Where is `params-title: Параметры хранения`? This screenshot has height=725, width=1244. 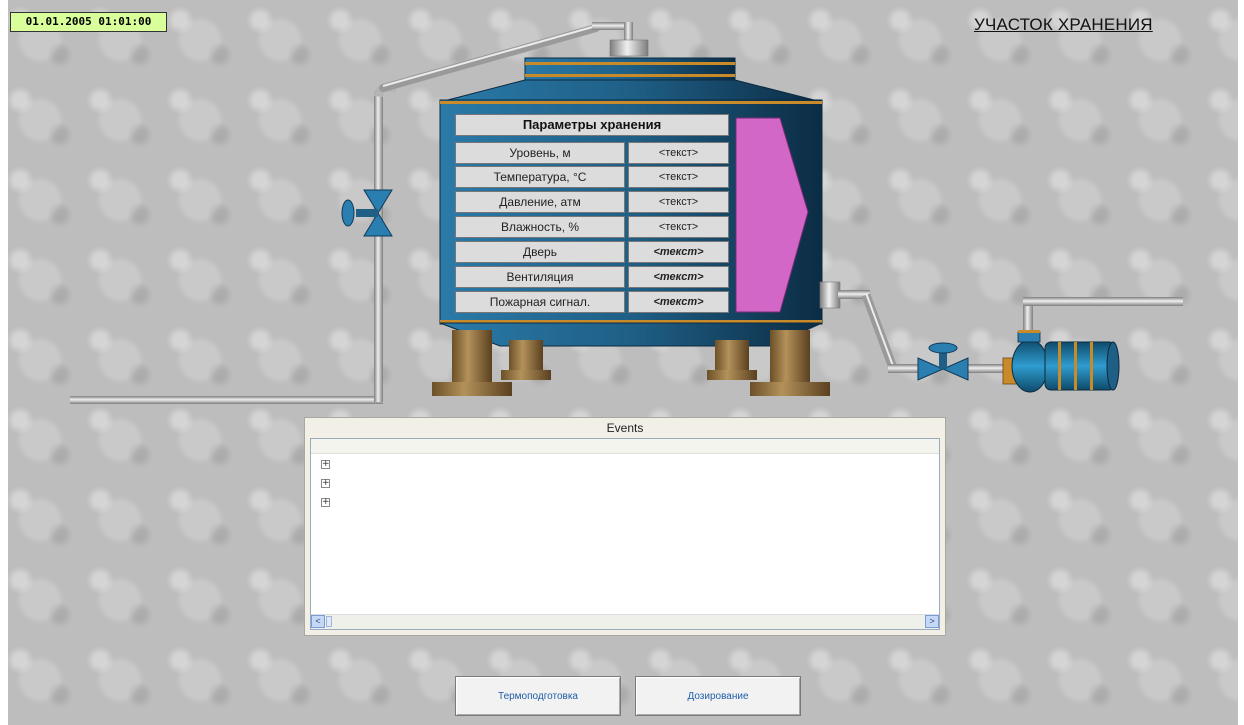
params-title: Параметры хранения is located at coordinates (592, 125).